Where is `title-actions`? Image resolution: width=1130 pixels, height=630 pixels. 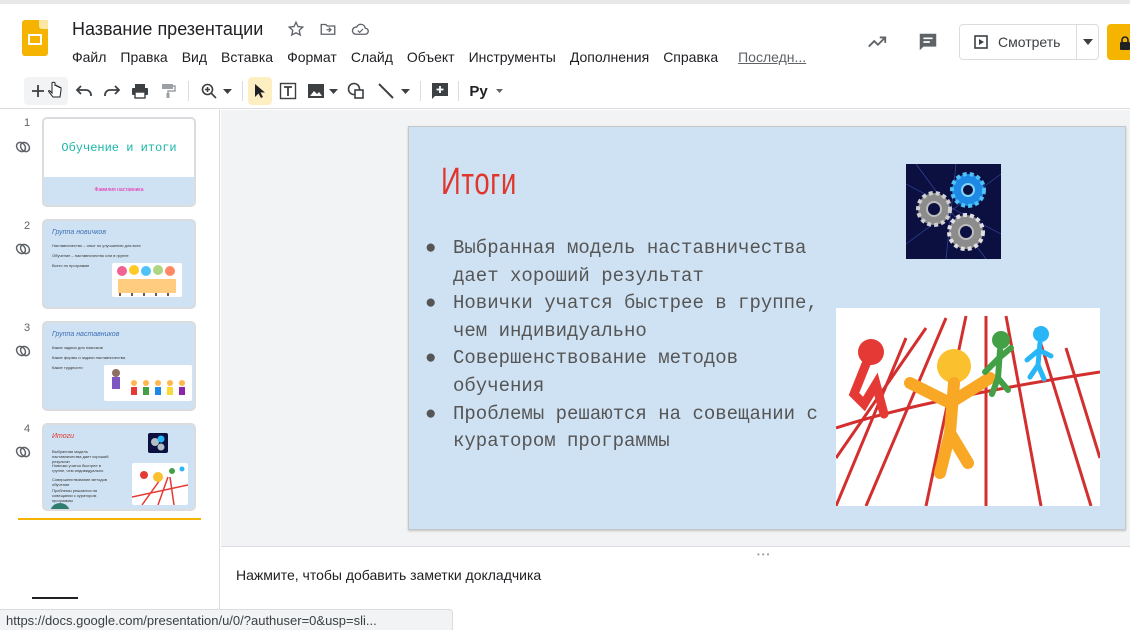 title-actions is located at coordinates (328, 29).